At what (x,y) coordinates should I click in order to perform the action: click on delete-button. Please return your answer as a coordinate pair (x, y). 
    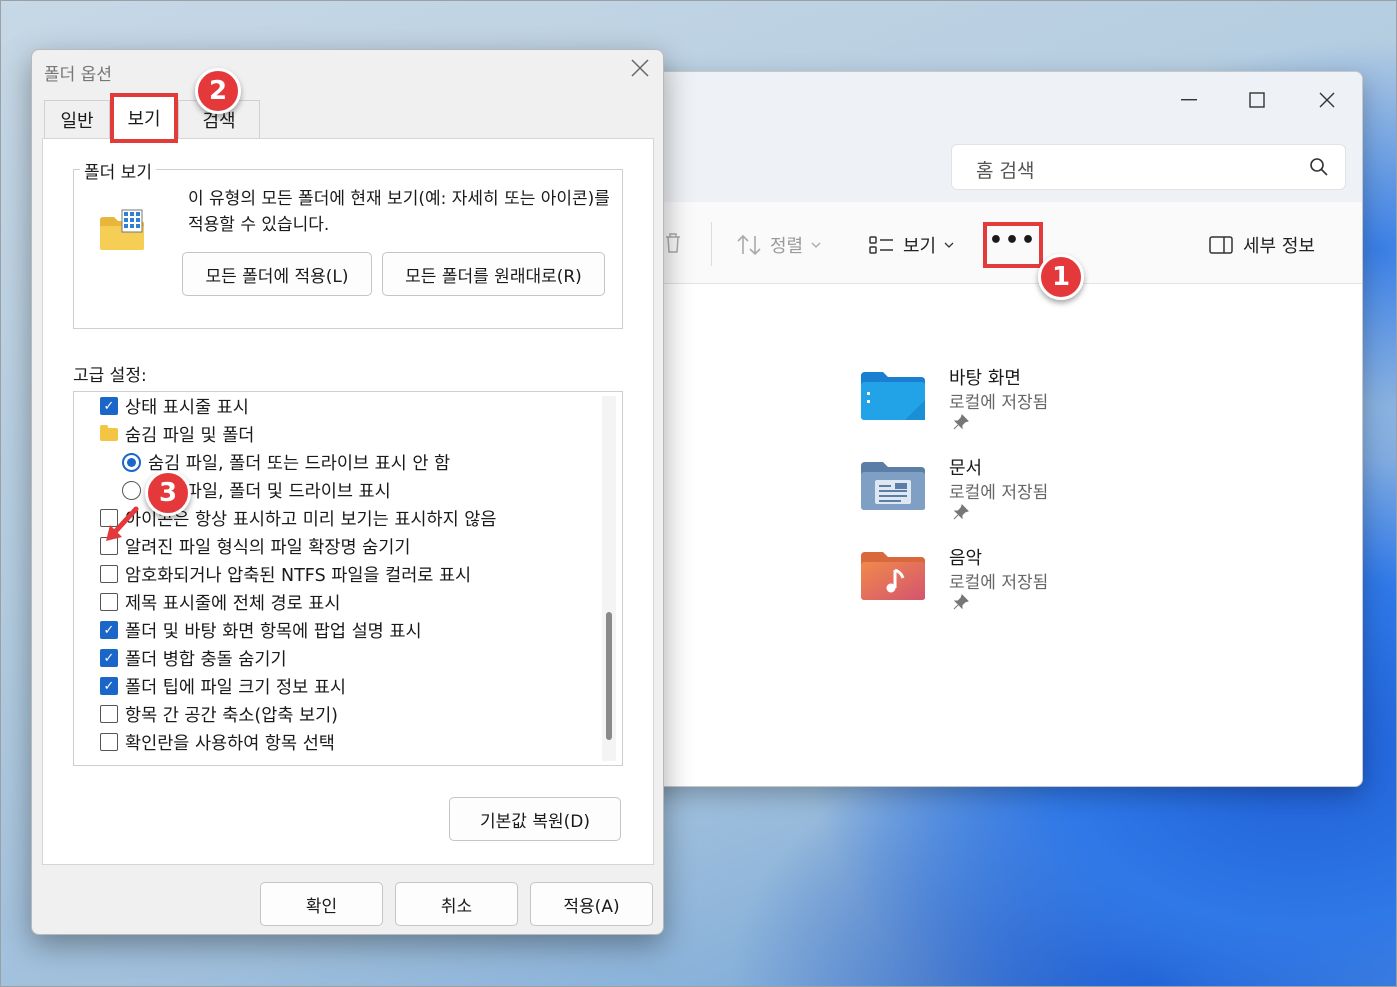
    Looking at the image, I should click on (673, 243).